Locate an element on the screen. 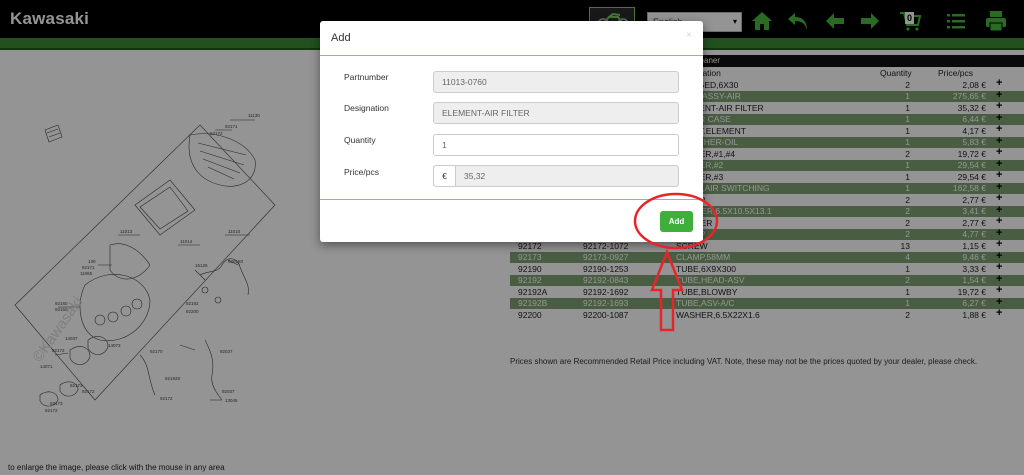 Image resolution: width=1024 pixels, height=475 pixels. price-label: Price/pcs is located at coordinates (361, 172).